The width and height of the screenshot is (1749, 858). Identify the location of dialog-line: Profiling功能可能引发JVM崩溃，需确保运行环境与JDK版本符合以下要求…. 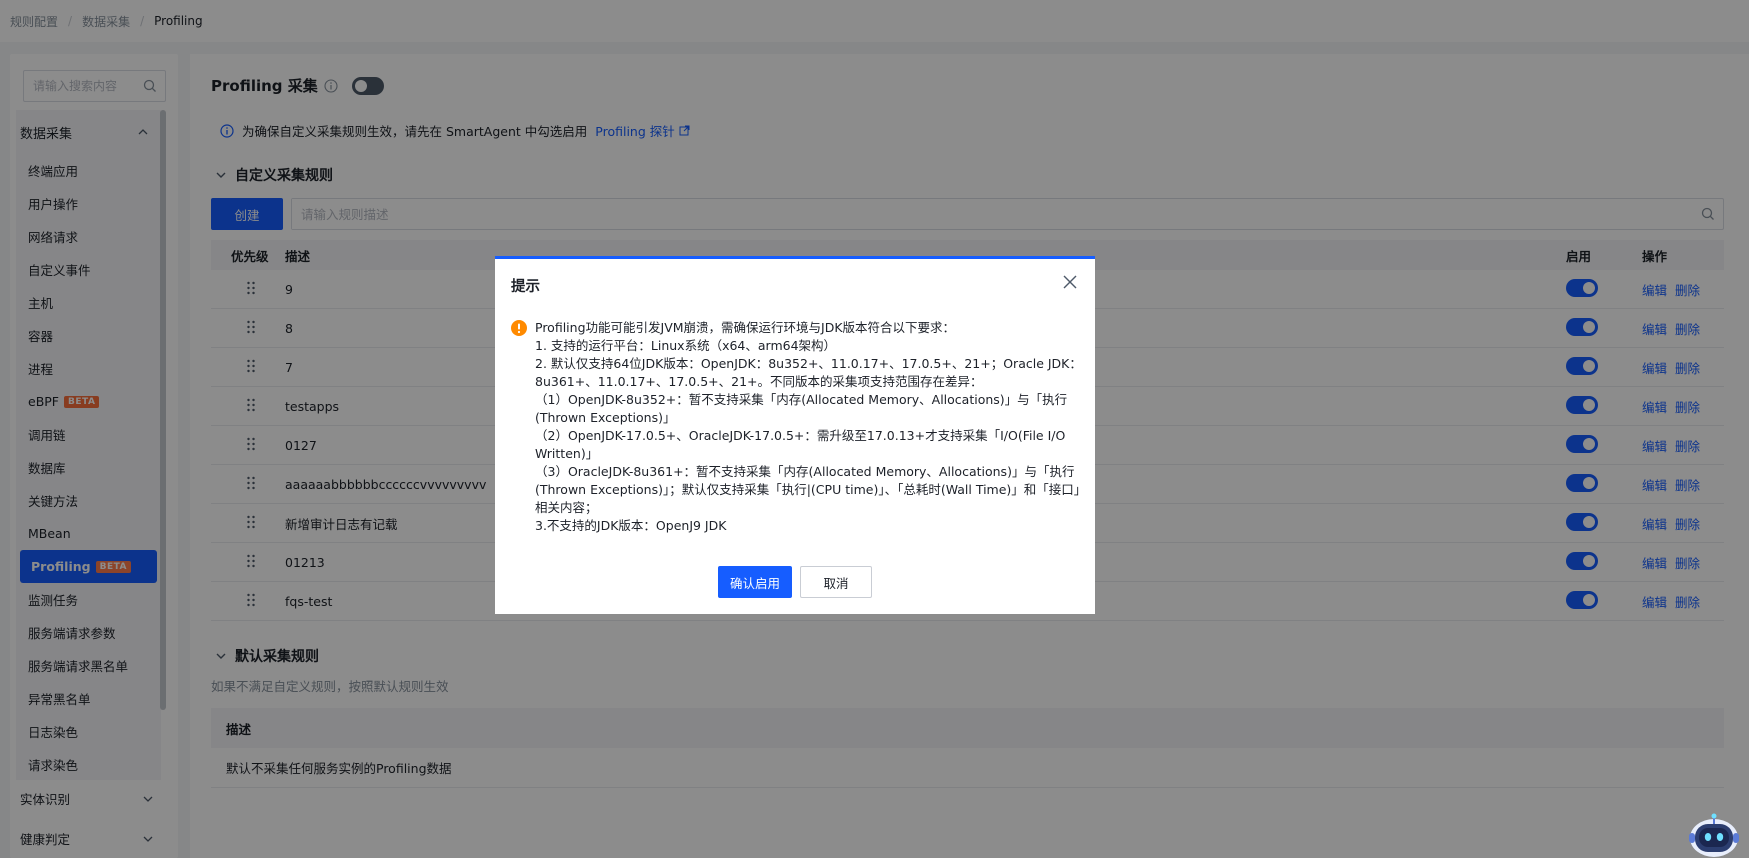
(745, 327).